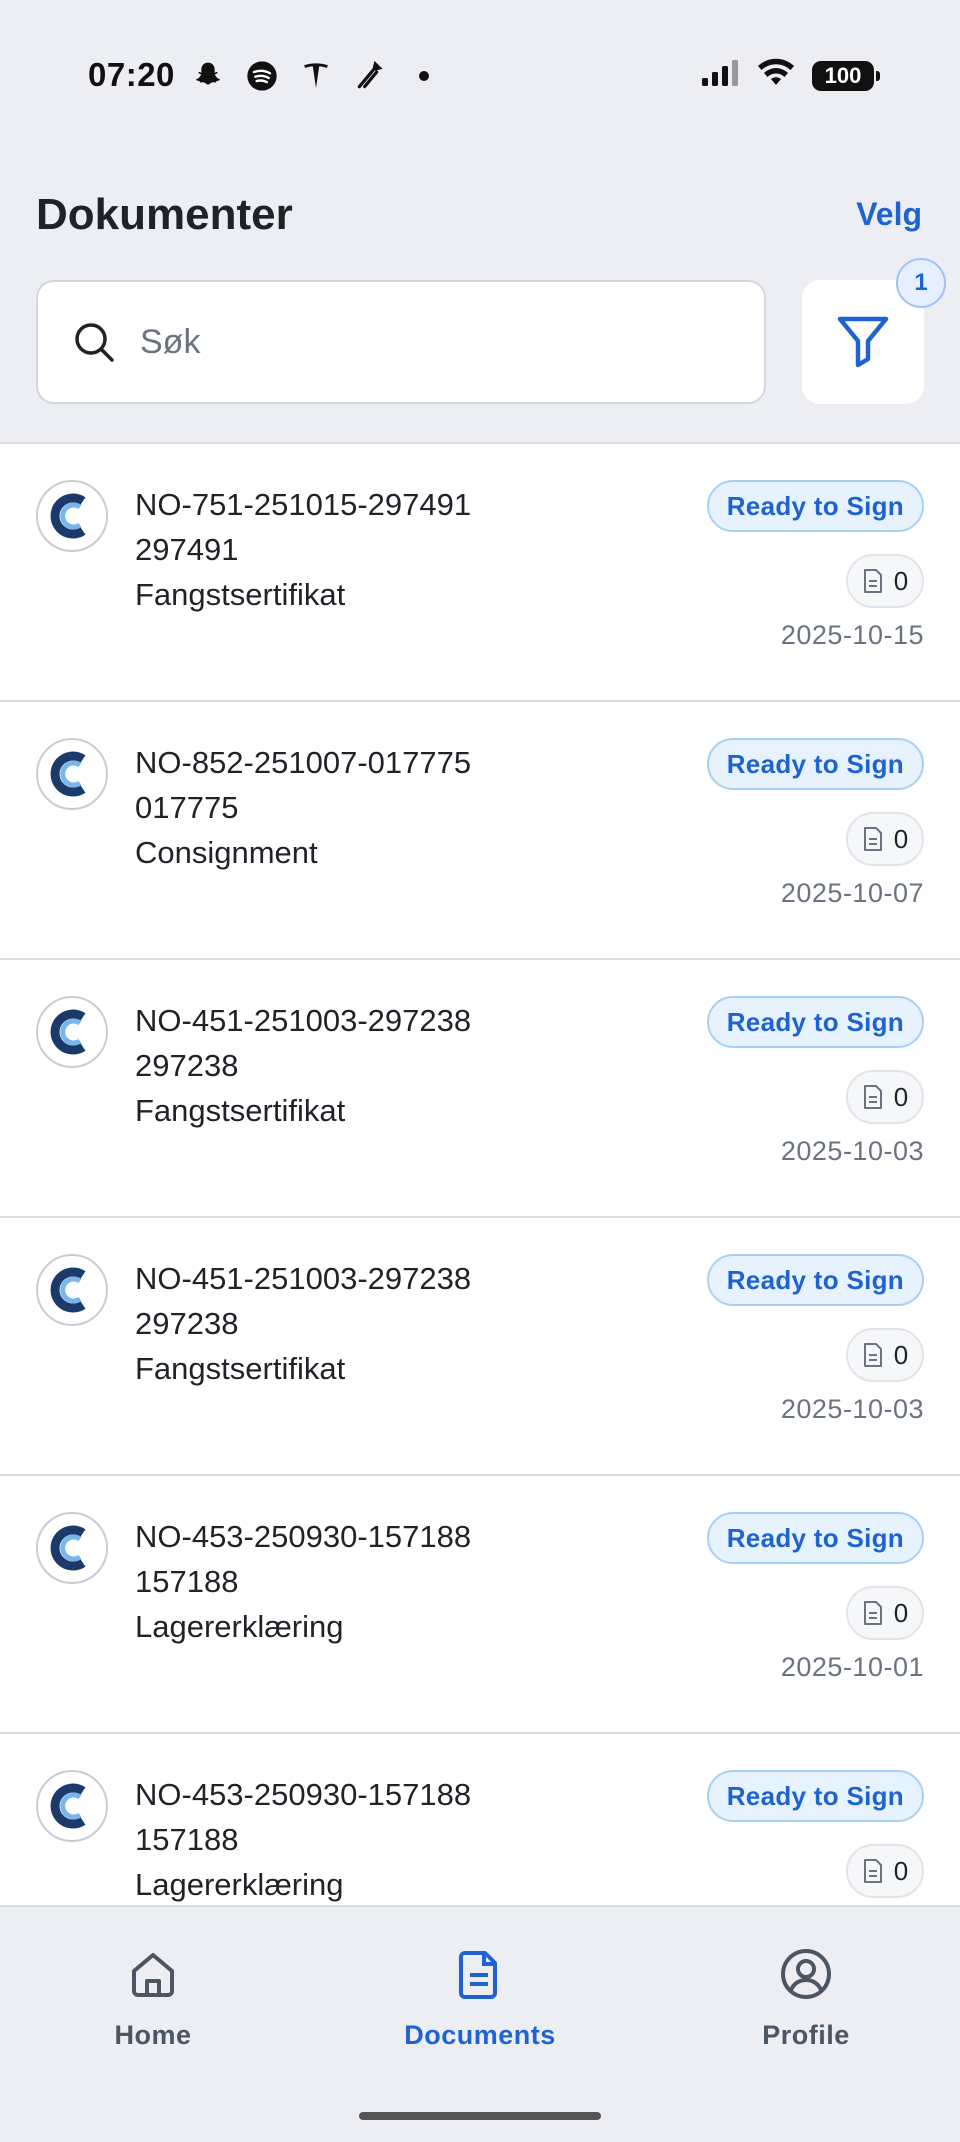 The image size is (960, 2142). I want to click on tesla-wrench-icon, so click(370, 76).